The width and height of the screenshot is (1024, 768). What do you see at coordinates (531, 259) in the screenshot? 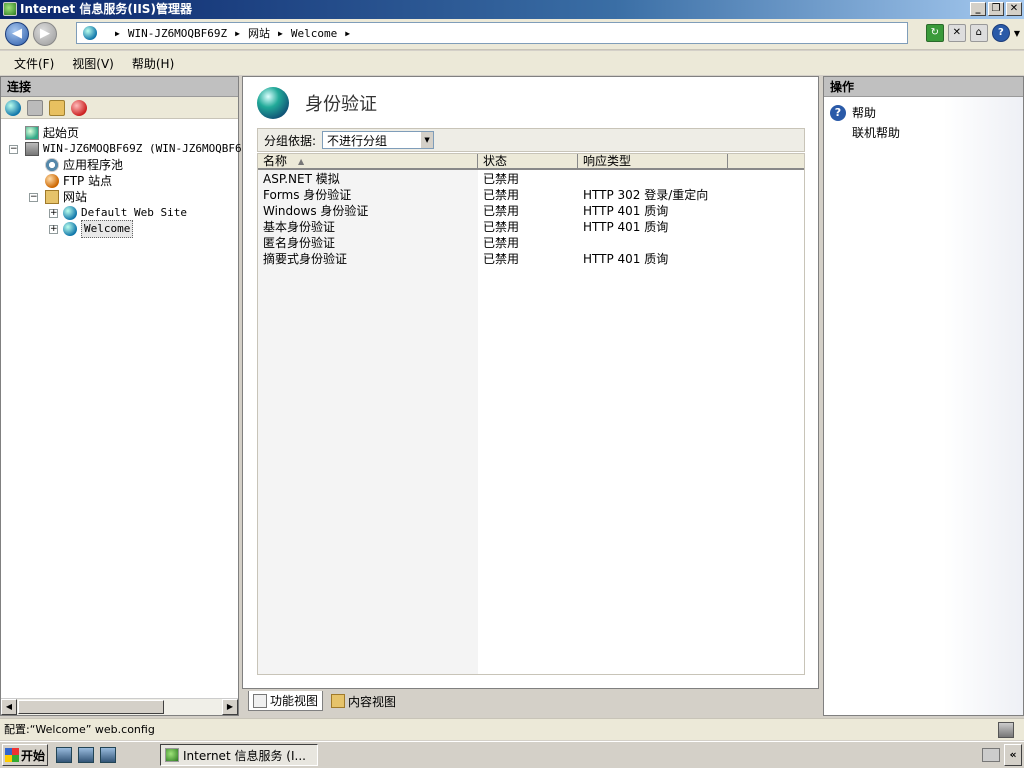
I see `list-item: 摘要式身份验证 已禁用 HTTP 401 质询` at bounding box center [531, 259].